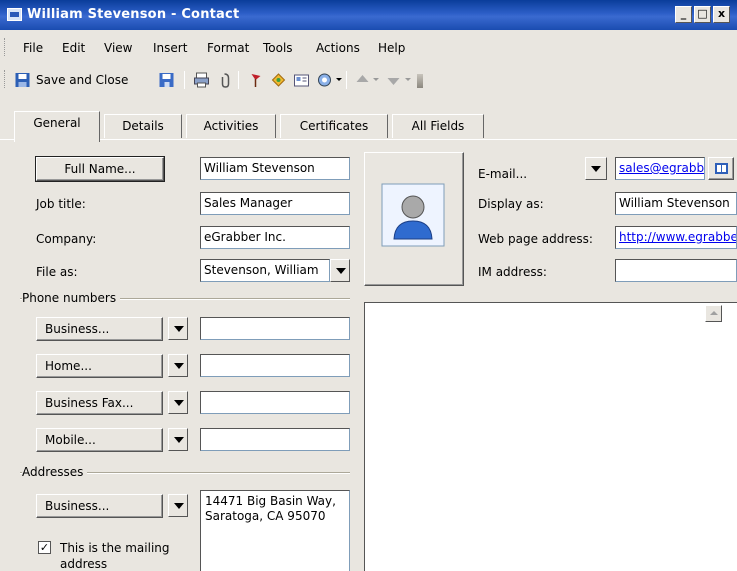  What do you see at coordinates (57, 126) in the screenshot?
I see `tab-general: General` at bounding box center [57, 126].